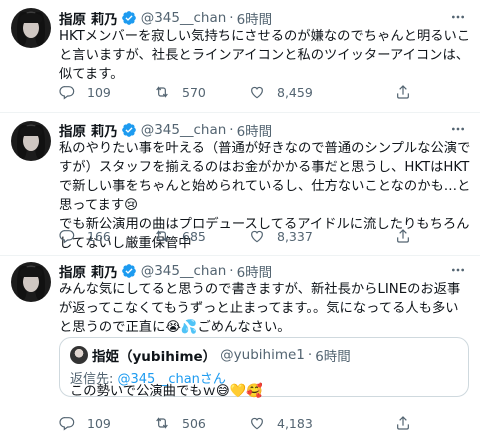  I want to click on reply-button: 166, so click(85, 236).